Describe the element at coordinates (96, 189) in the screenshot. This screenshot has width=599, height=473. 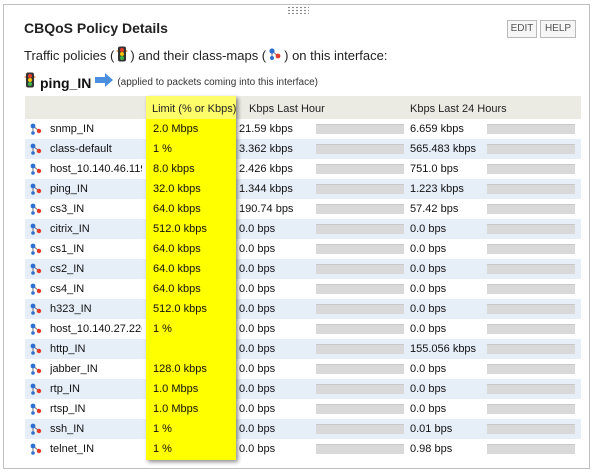
I see `class-map-name-link: ping_IN` at that location.